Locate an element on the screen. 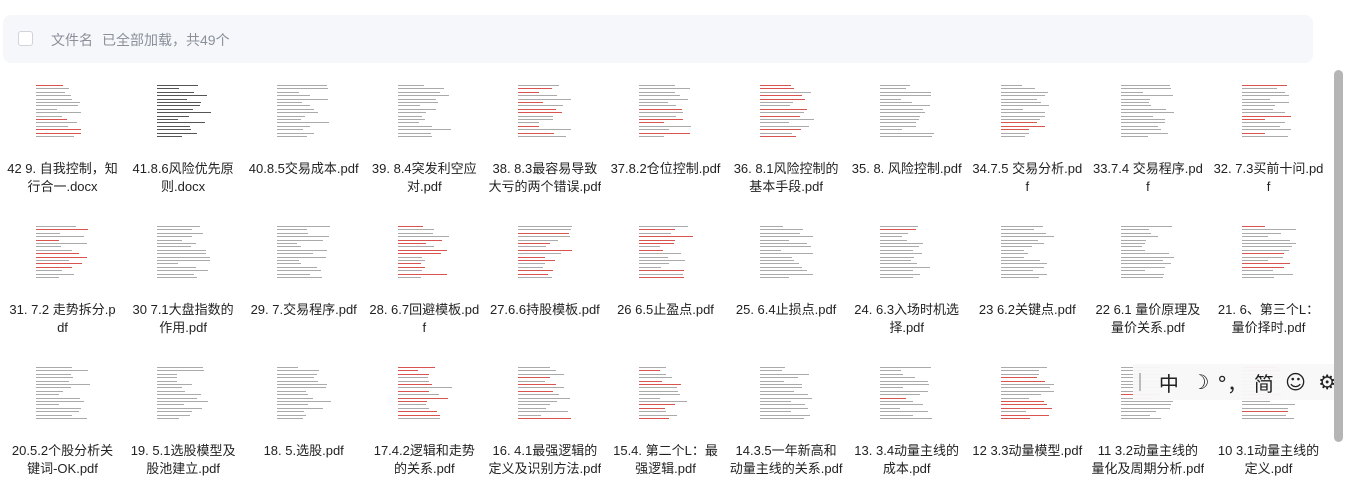 This screenshot has width=1345, height=498. ime-mode-button: 中 is located at coordinates (1169, 382).